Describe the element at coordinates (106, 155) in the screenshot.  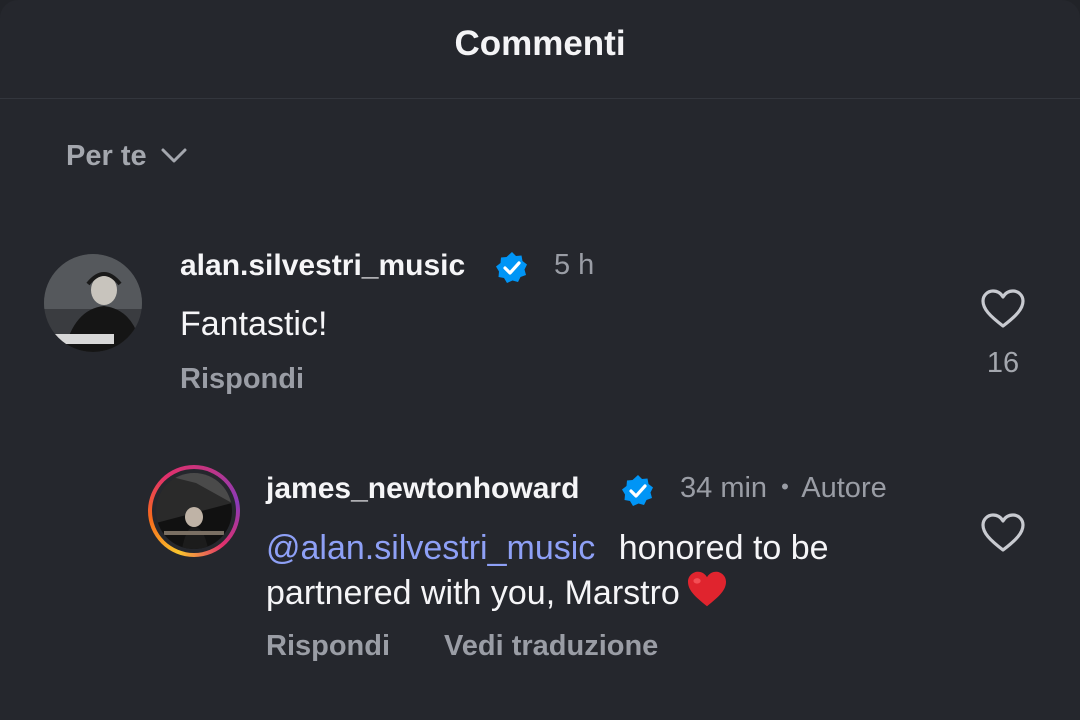
I see `sort-label: Per te` at that location.